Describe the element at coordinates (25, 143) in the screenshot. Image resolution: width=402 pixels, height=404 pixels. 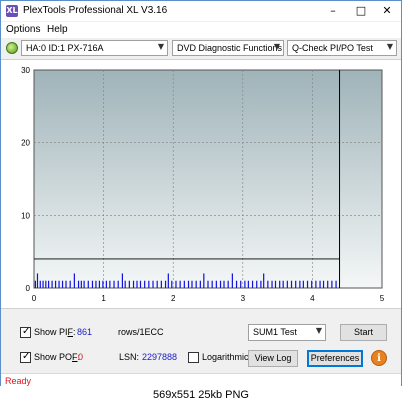
I see `y-tick-label: 20` at that location.